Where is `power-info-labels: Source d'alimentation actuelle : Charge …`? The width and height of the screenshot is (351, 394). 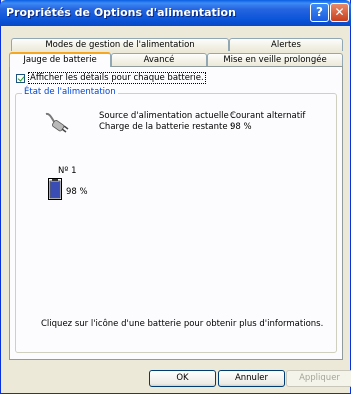
power-info-labels: Source d'alimentation actuelle : Charge … is located at coordinates (166, 122).